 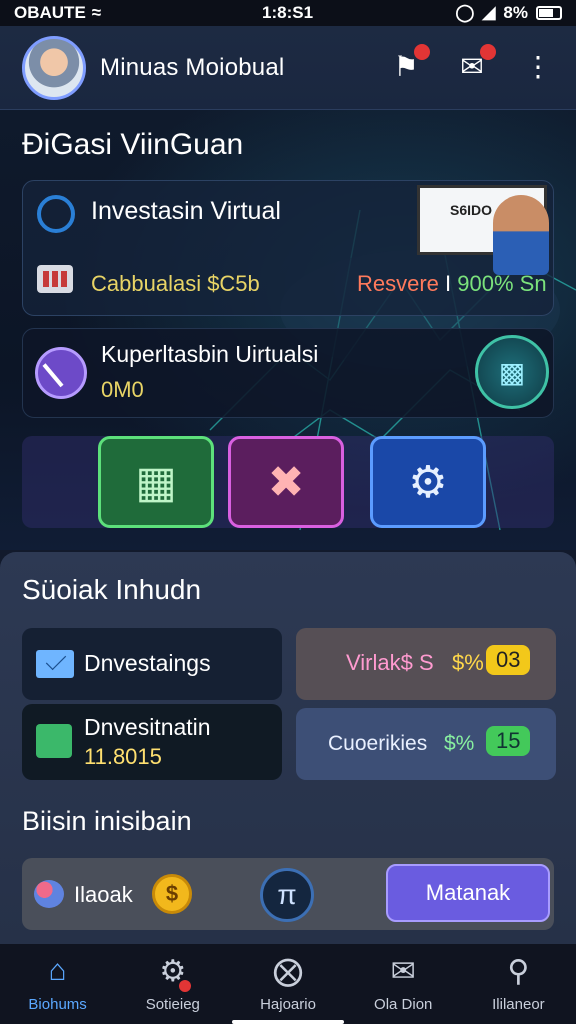 I want to click on mail-icon: ✉, so click(x=403, y=971).